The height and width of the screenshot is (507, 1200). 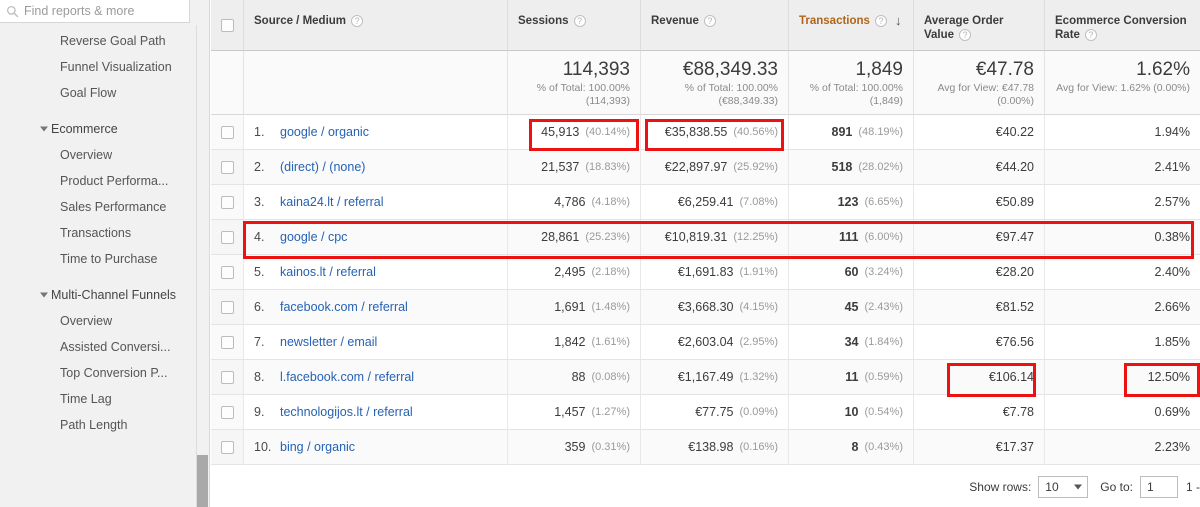 I want to click on row-source-link: newsletter / email, so click(x=328, y=342).